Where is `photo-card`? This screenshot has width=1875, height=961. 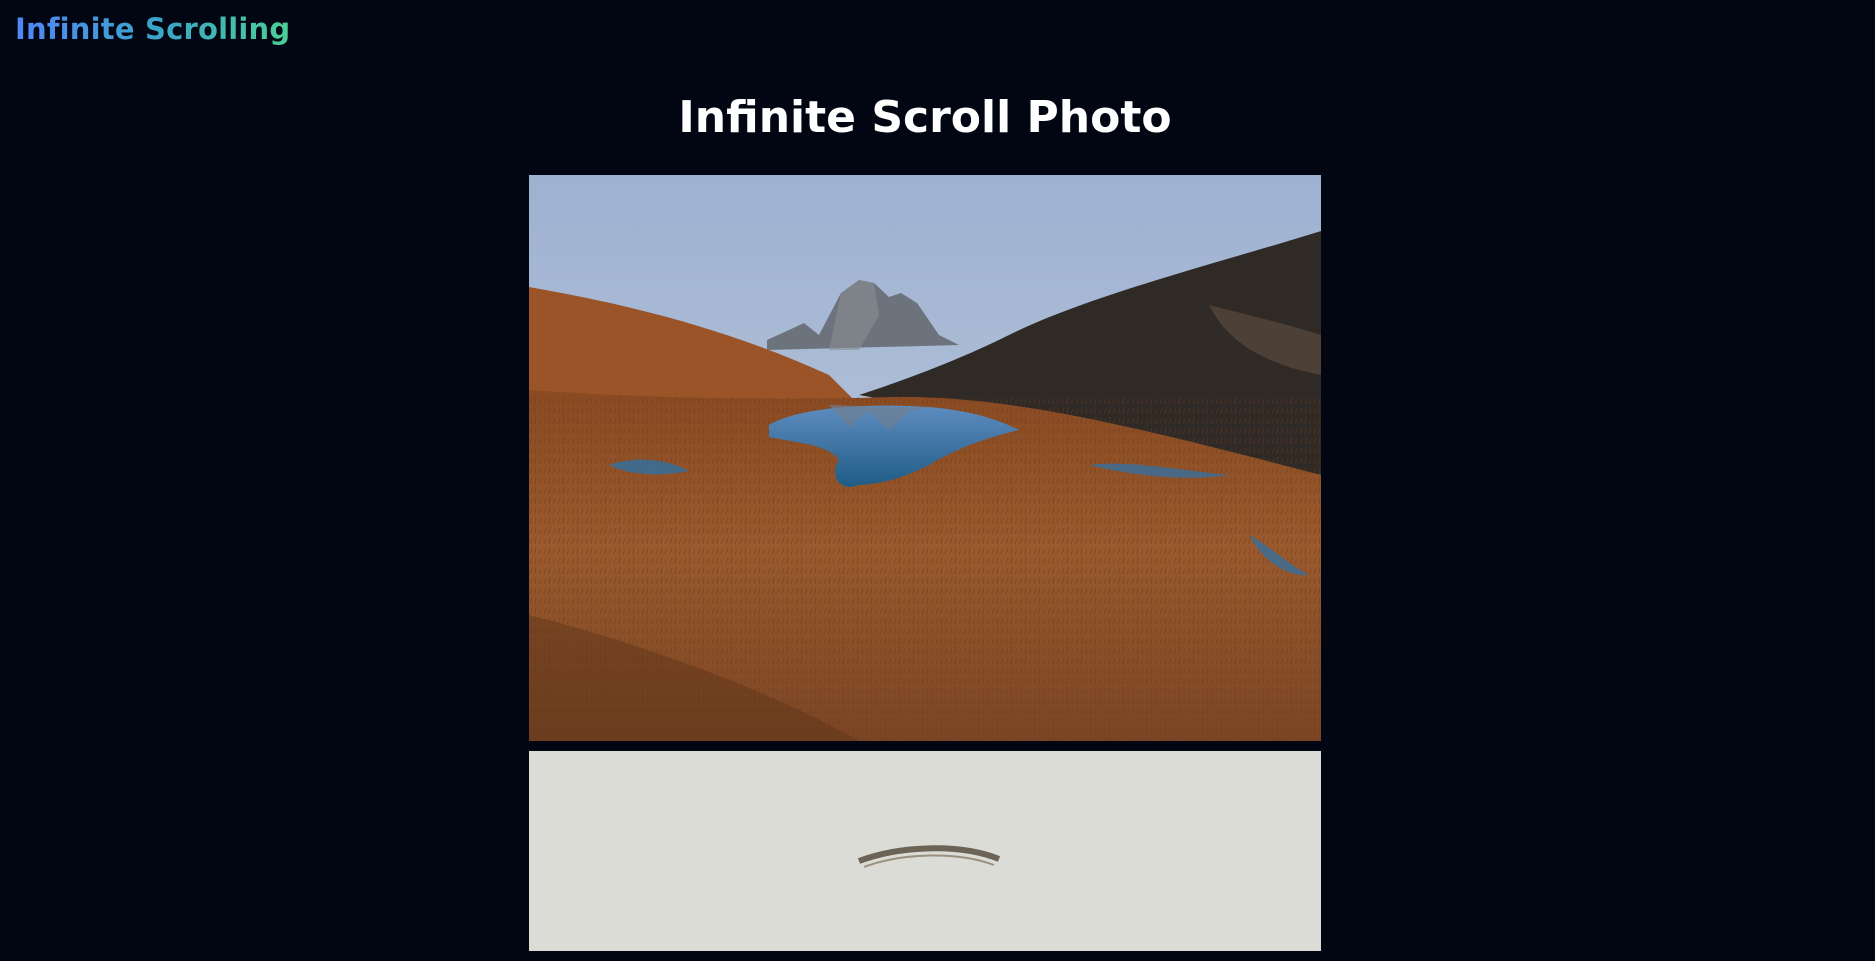
photo-card is located at coordinates (925, 851).